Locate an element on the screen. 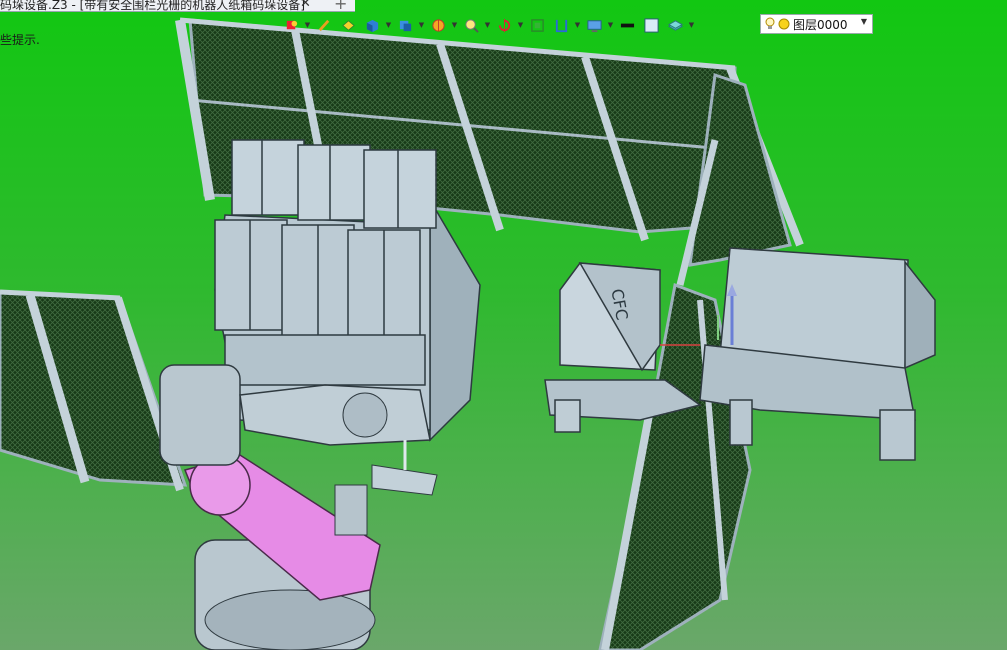 The image size is (1007, 650). industrial-robot is located at coordinates (298, 507).